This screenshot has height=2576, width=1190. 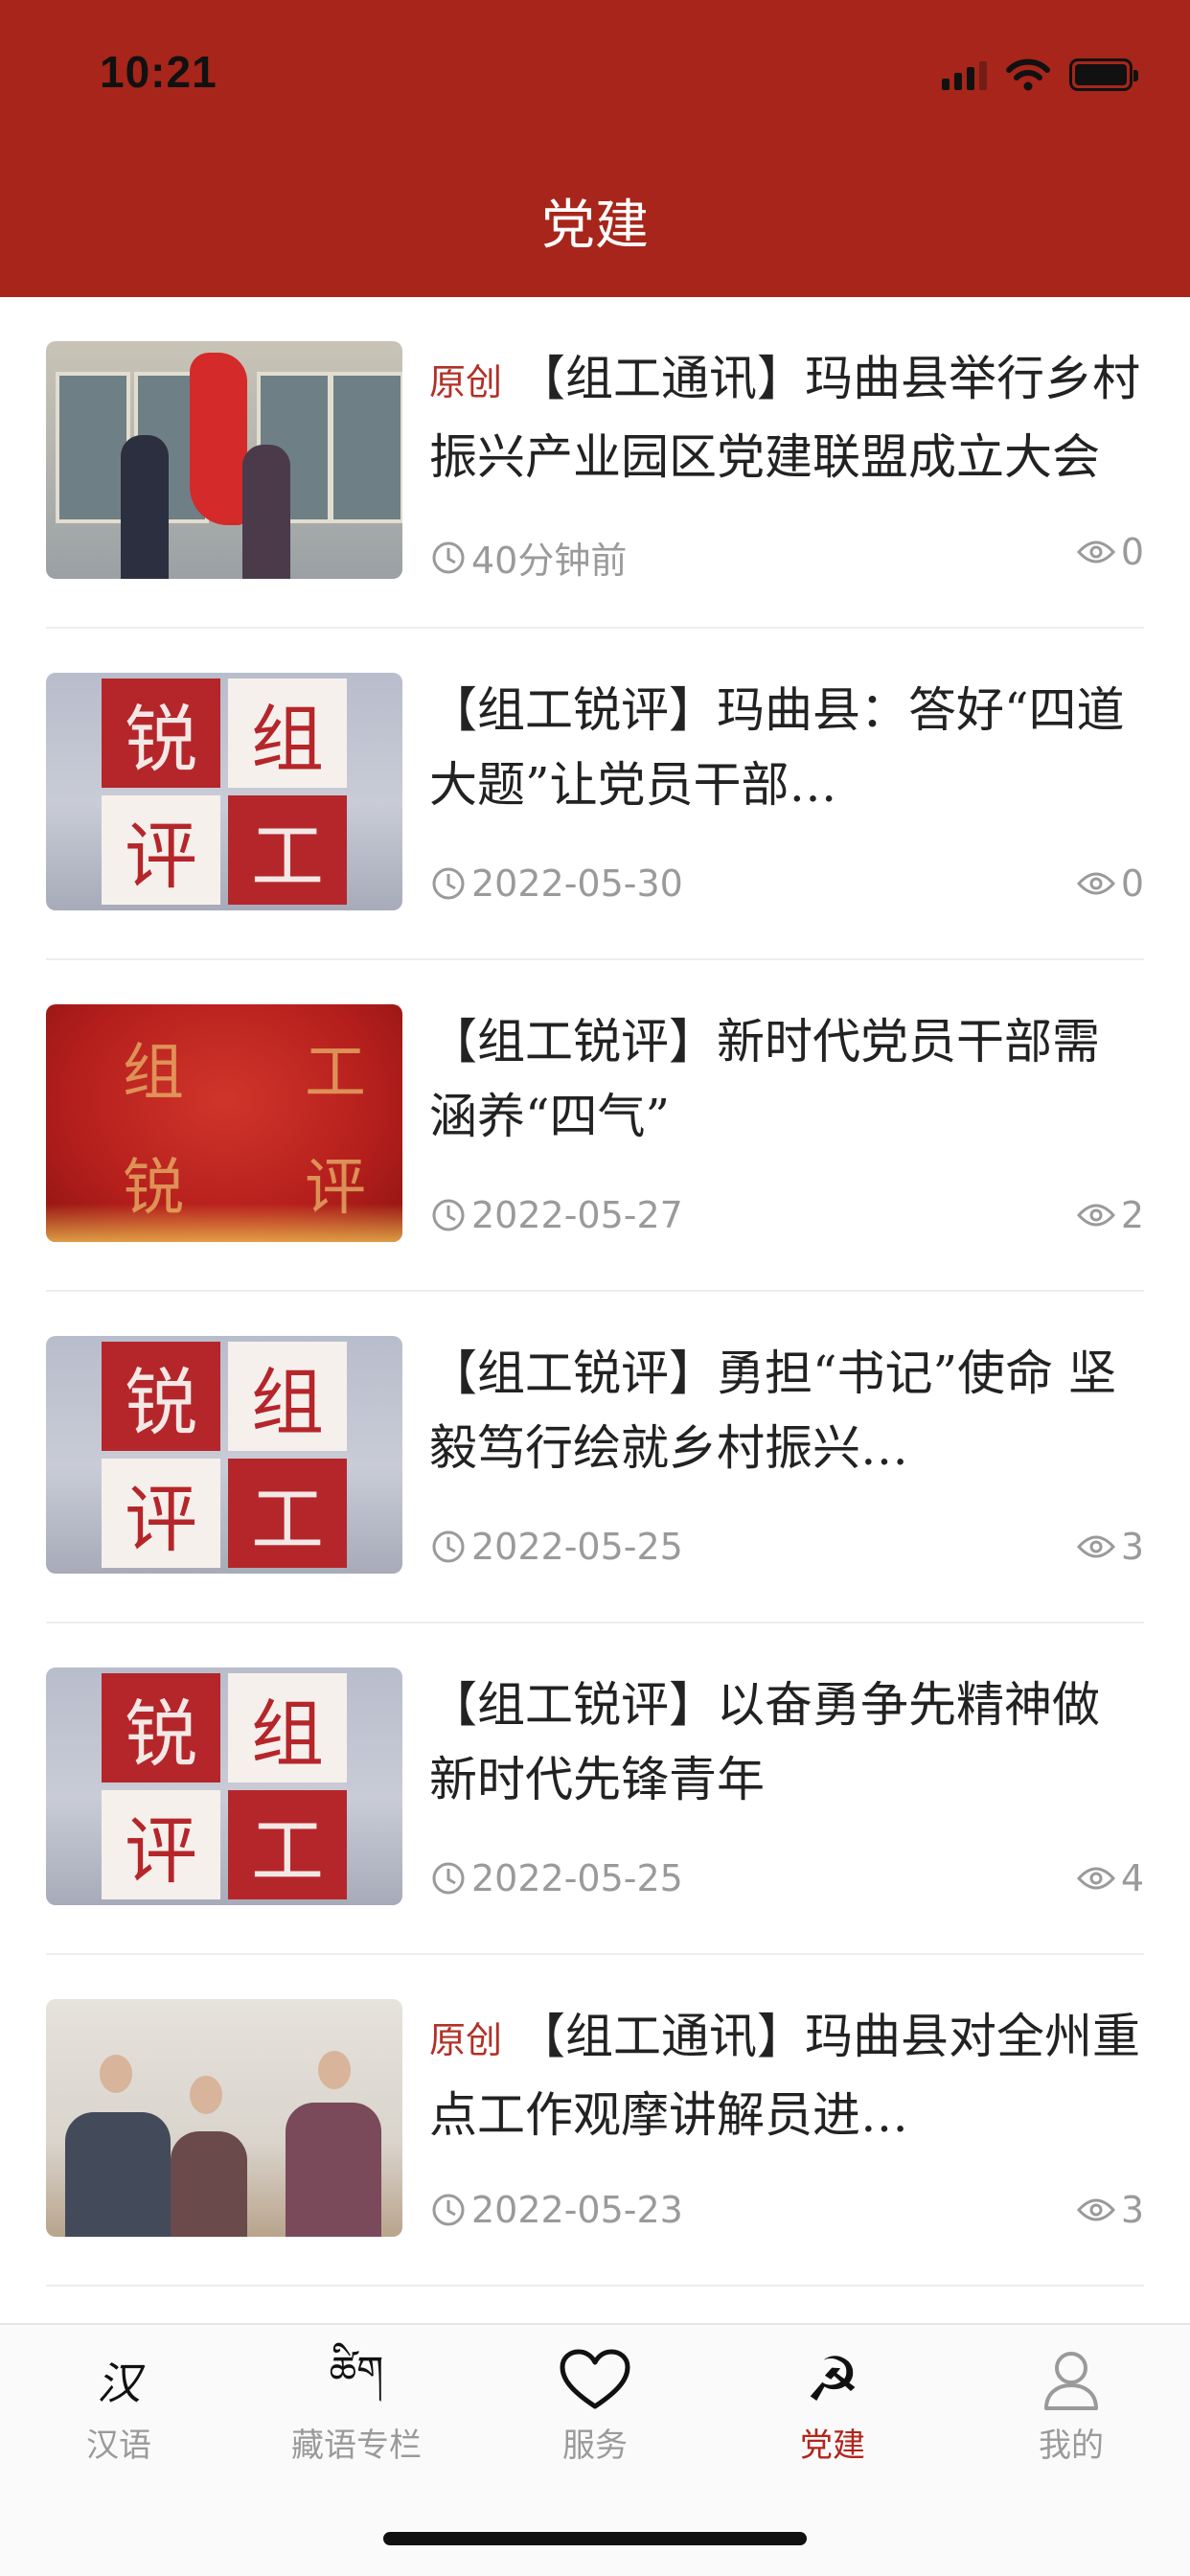 I want to click on tab-party-building: ☭ 党建, so click(x=833, y=2405).